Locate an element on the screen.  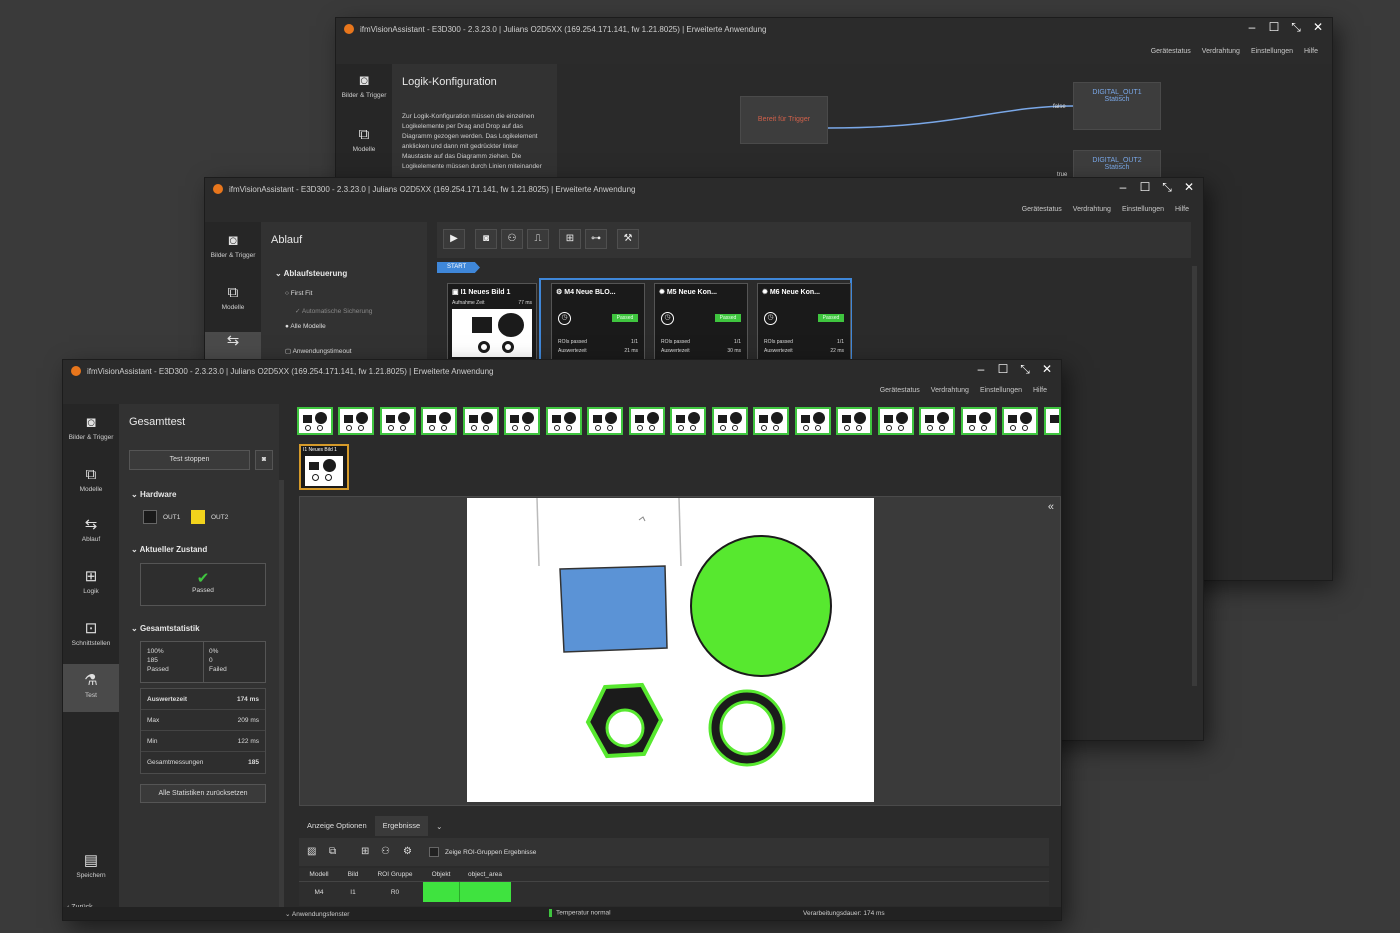
image-view-icon: ▨ is located at coordinates (311, 851).